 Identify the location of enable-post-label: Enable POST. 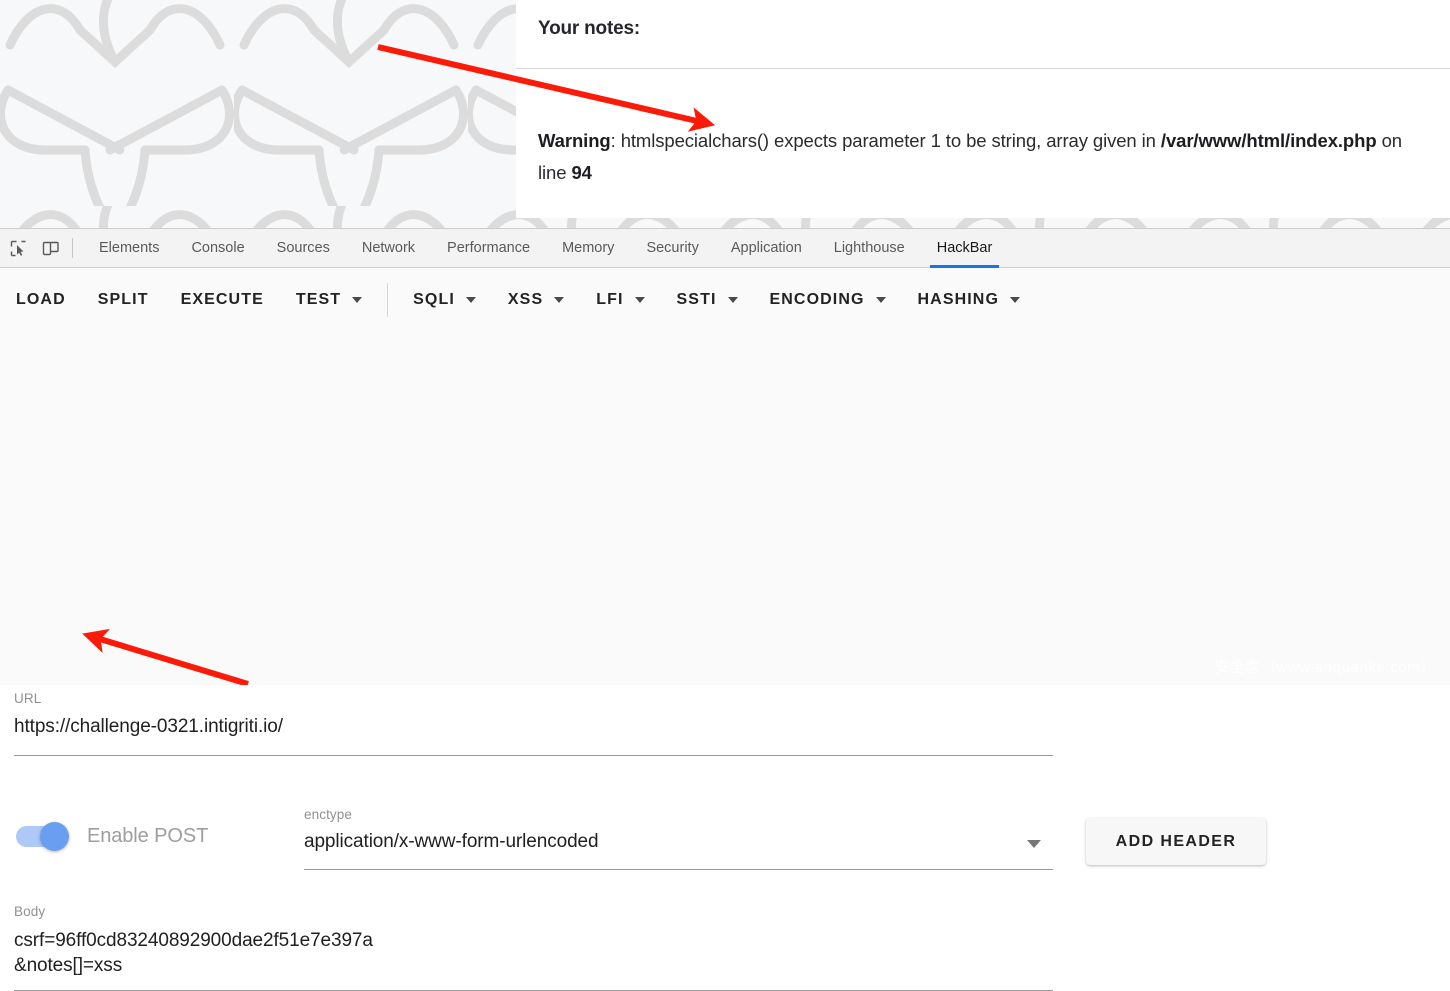
(148, 836).